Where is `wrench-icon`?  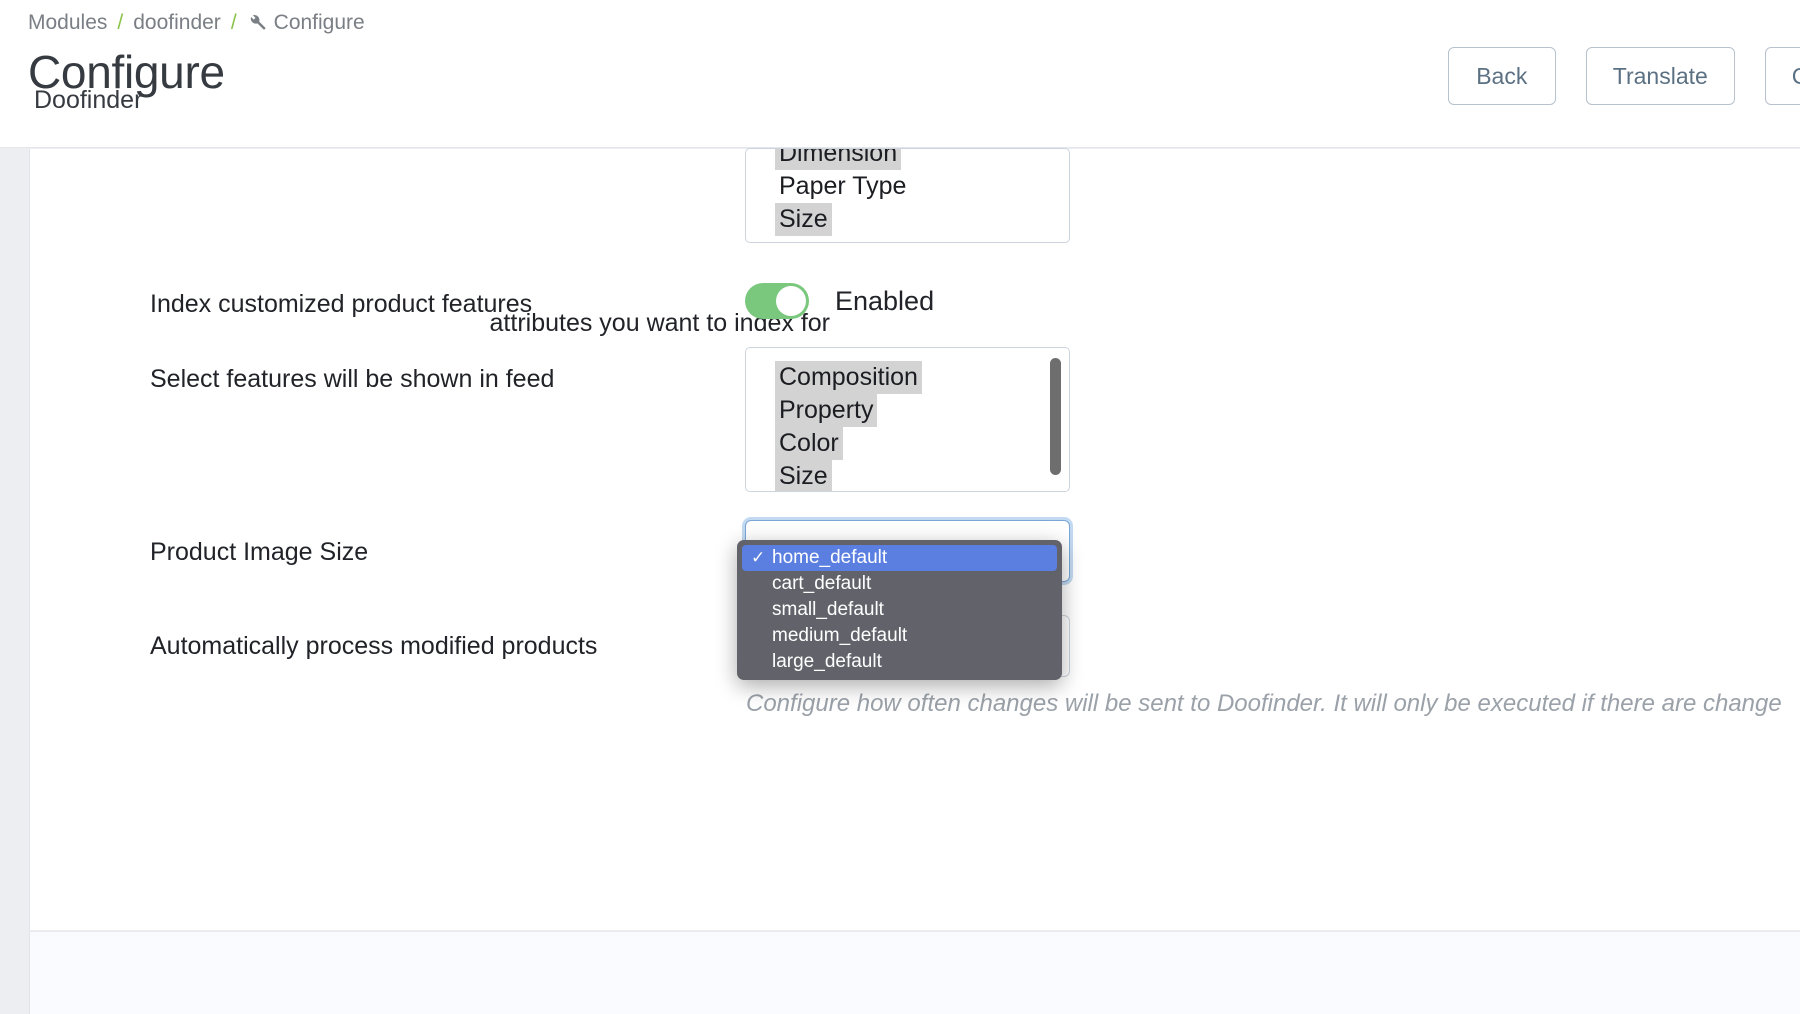 wrench-icon is located at coordinates (257, 25).